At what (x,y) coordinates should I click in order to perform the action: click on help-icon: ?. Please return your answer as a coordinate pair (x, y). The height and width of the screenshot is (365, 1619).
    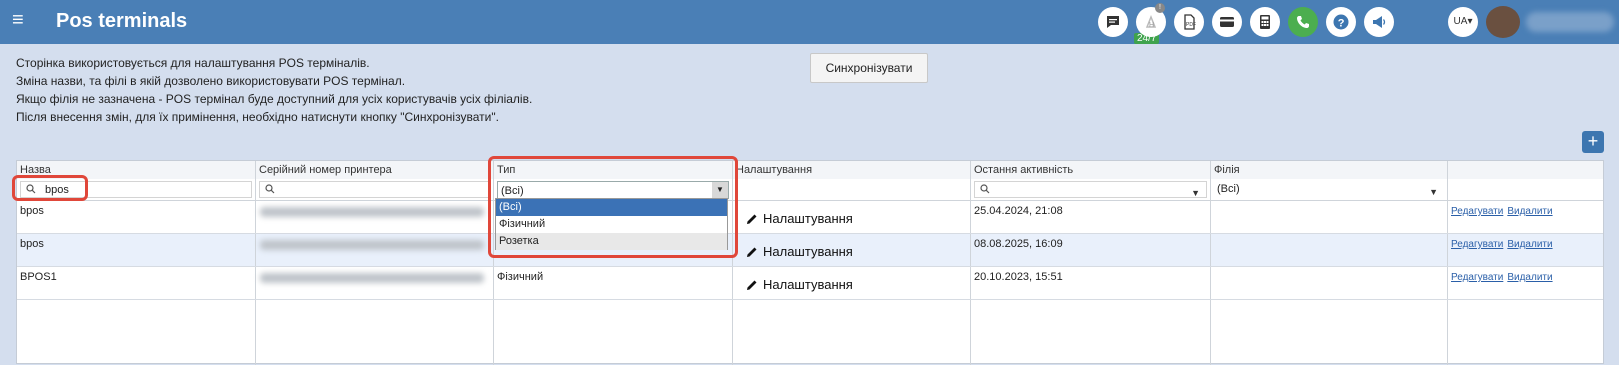
    Looking at the image, I should click on (1341, 22).